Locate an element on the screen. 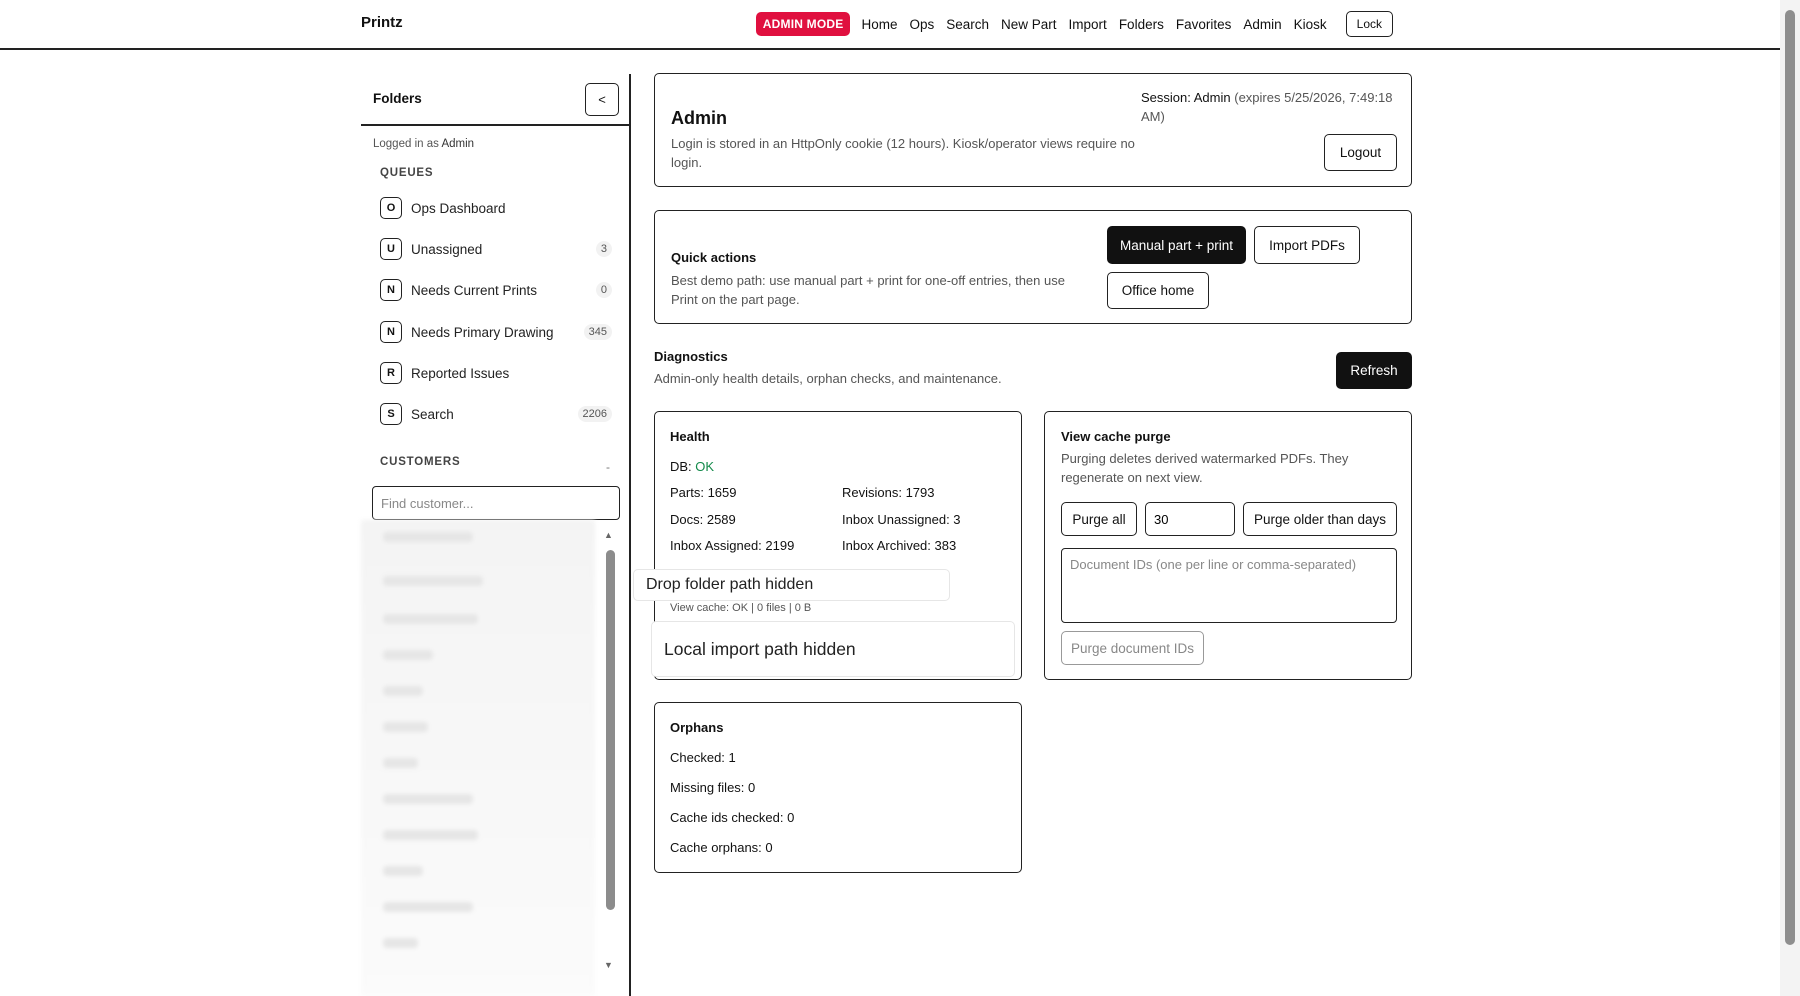 The image size is (1800, 996). queue-letter-icon: O is located at coordinates (391, 208).